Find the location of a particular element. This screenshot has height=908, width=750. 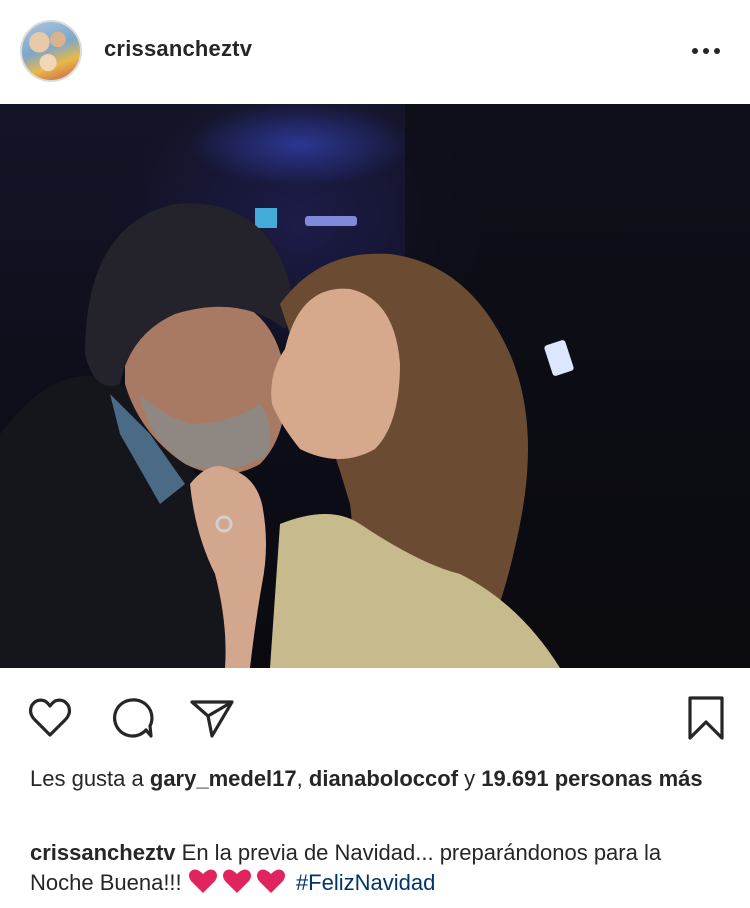

comment-bubble-icon is located at coordinates (132, 718).